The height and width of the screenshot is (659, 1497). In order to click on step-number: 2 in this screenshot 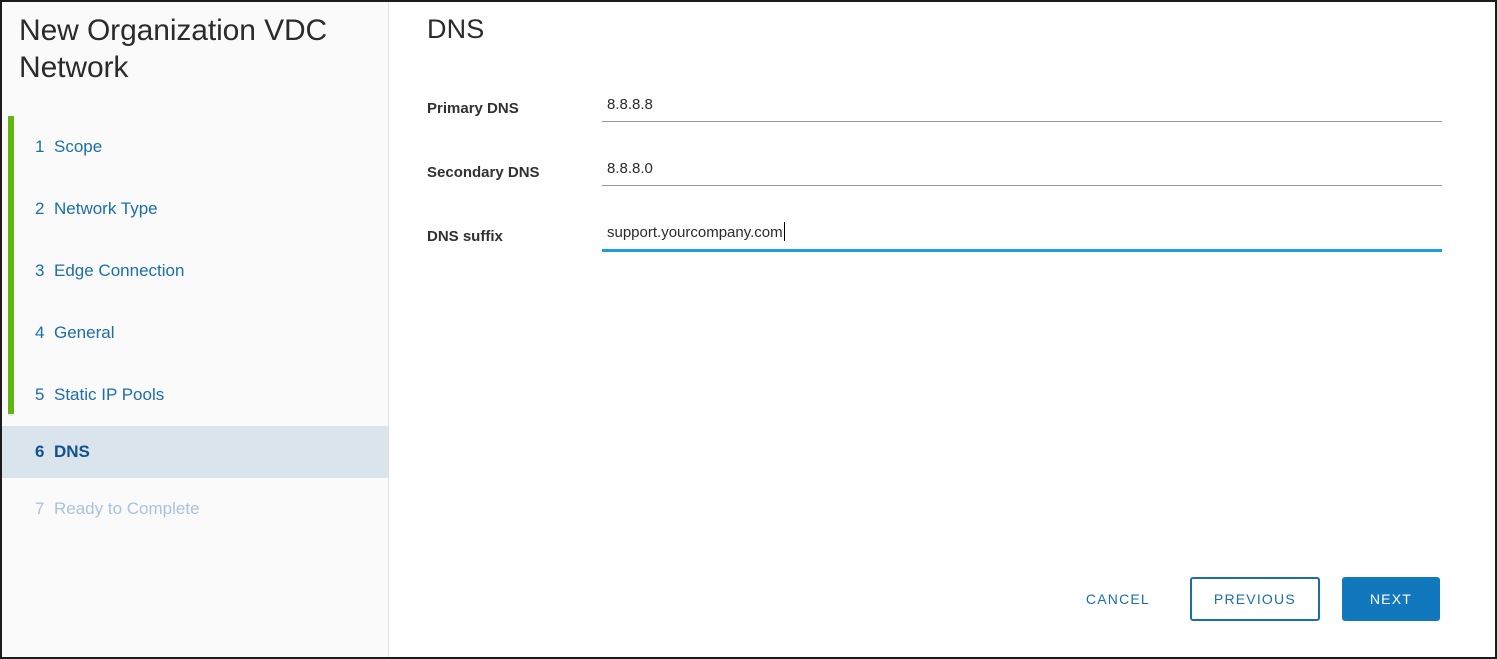, I will do `click(40, 208)`.